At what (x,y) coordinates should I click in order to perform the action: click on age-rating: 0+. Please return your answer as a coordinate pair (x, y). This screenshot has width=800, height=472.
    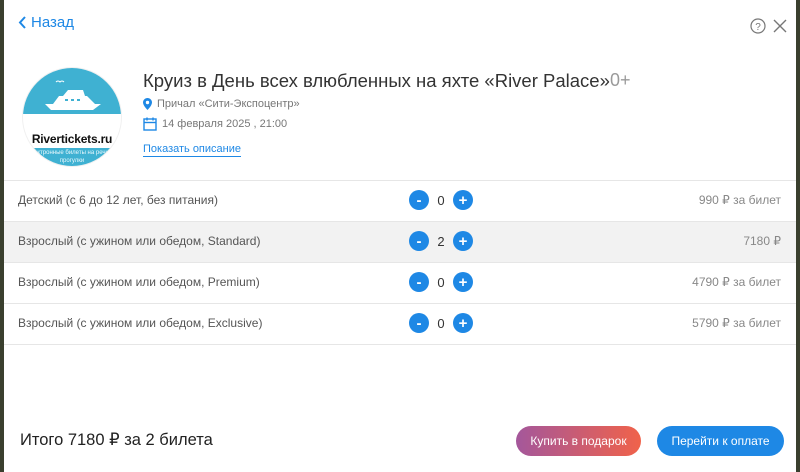
    Looking at the image, I should click on (620, 80).